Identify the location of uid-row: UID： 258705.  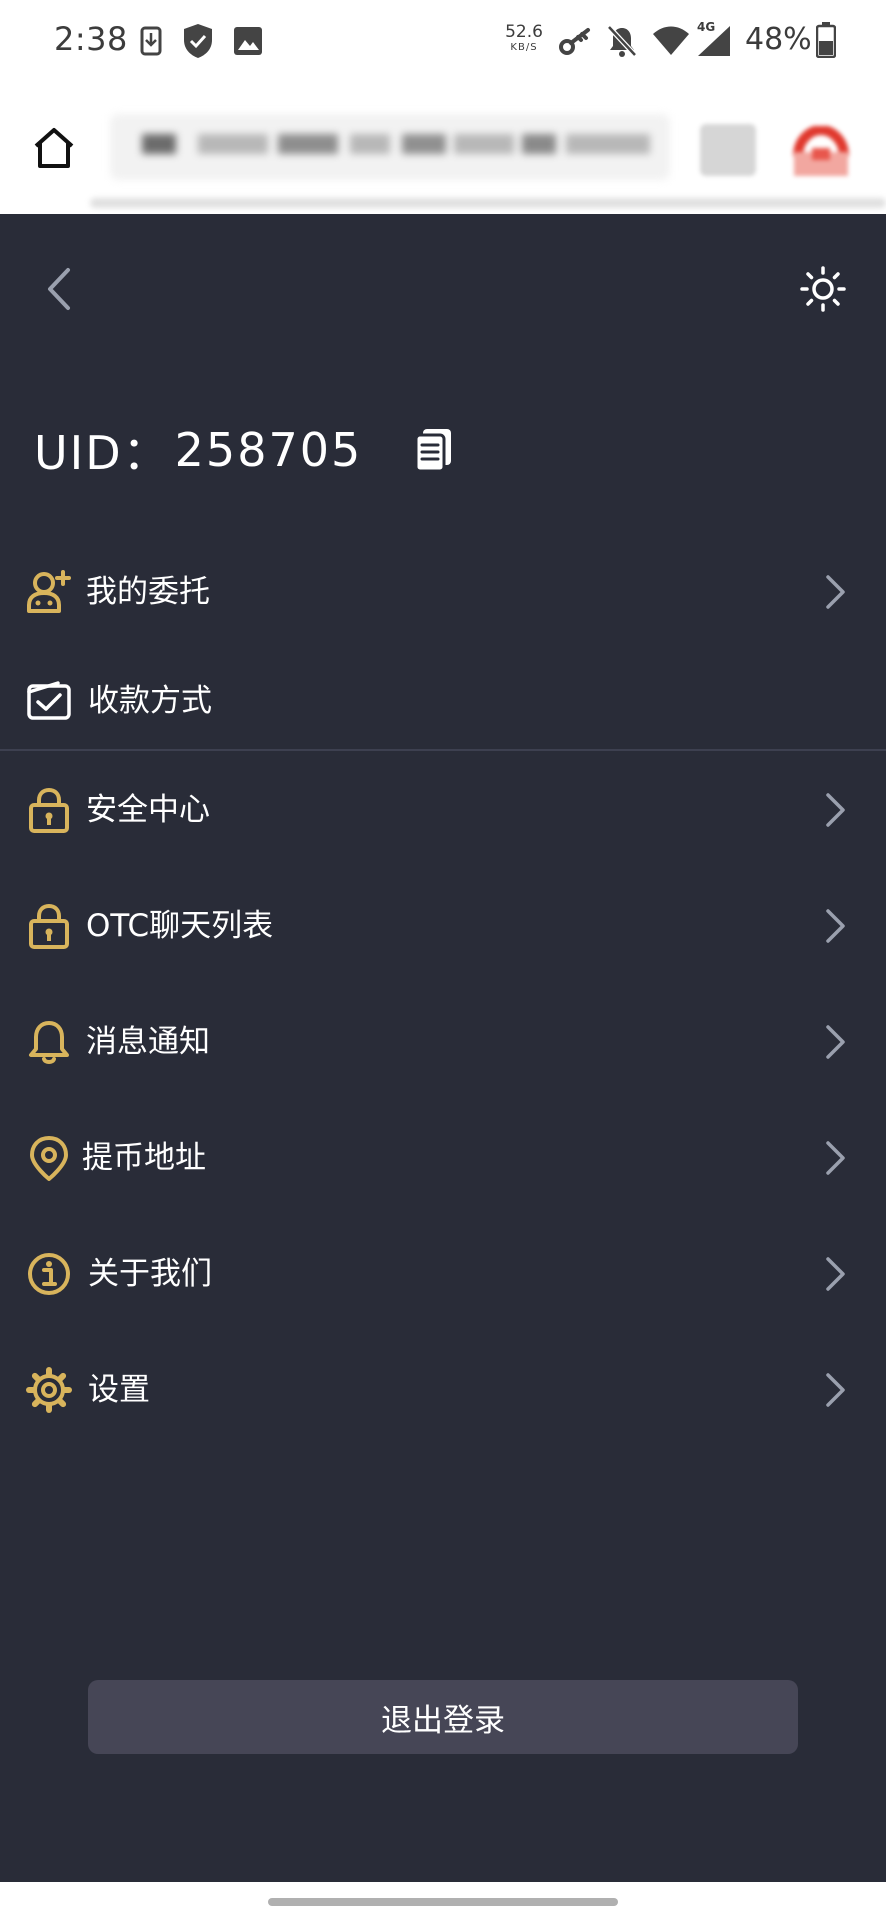
(244, 450).